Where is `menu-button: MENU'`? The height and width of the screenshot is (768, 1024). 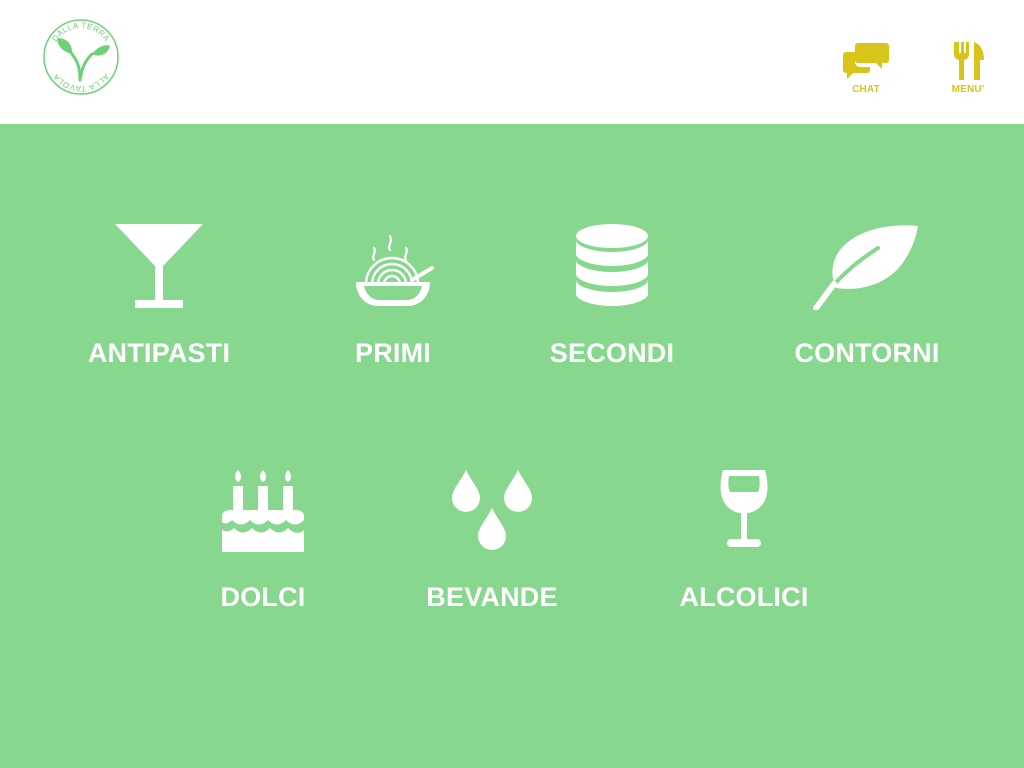
menu-button: MENU' is located at coordinates (968, 67).